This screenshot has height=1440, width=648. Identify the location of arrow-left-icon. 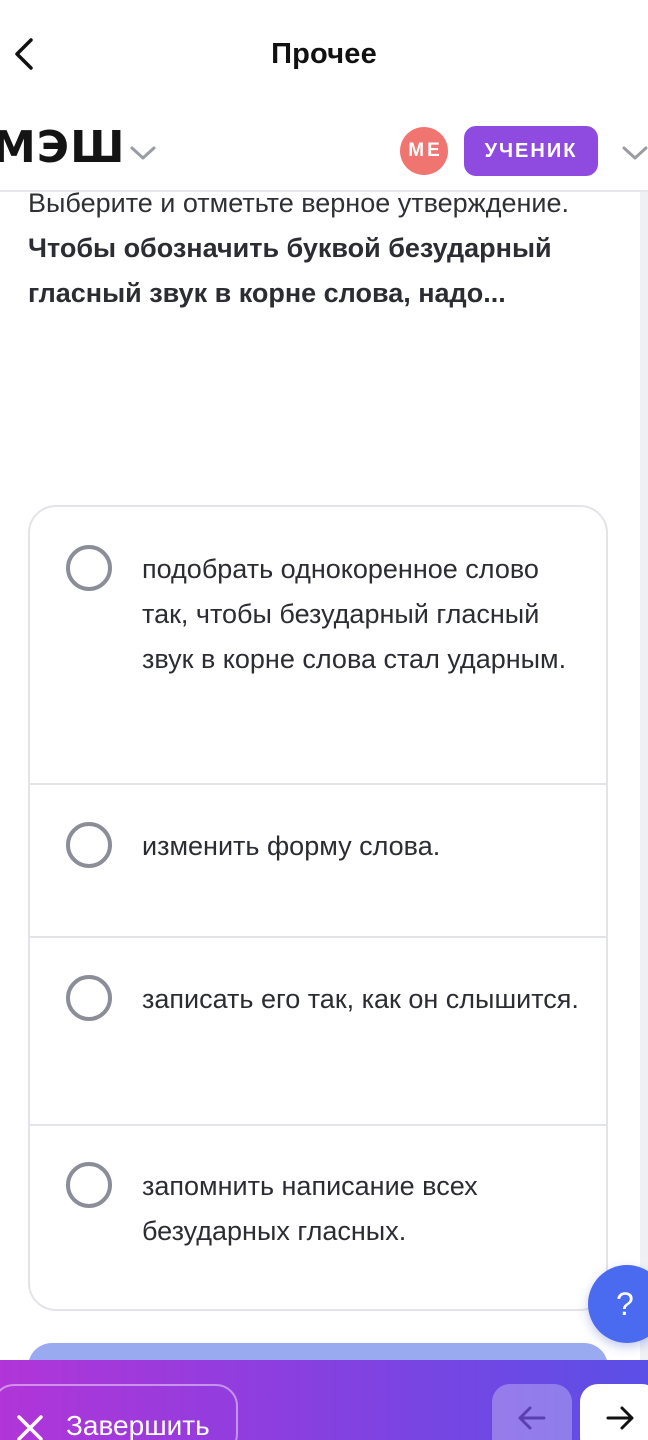
(532, 1420).